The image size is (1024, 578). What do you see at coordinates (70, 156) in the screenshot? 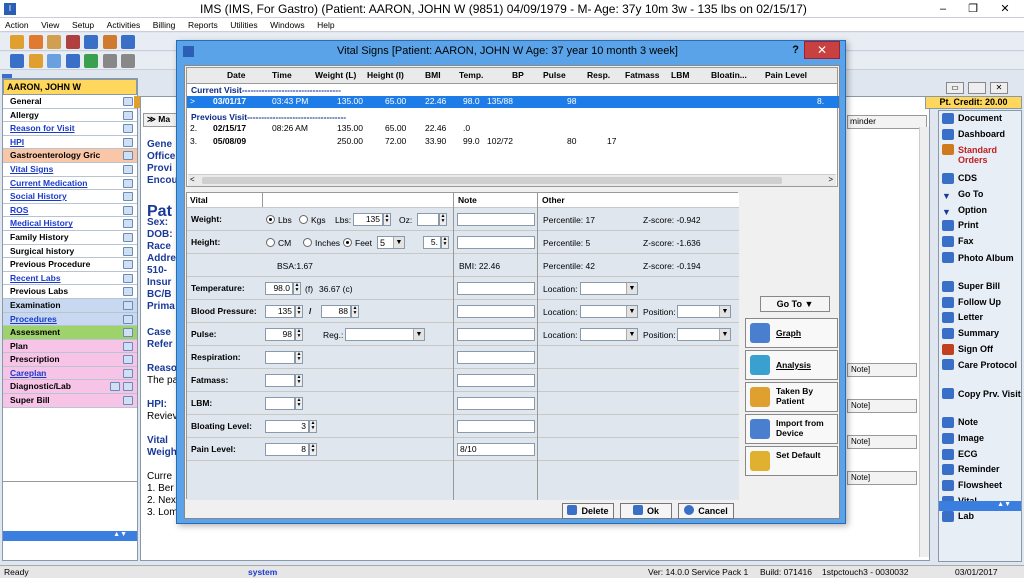
I see `sidebar-item: Gastroenterology Gric` at bounding box center [70, 156].